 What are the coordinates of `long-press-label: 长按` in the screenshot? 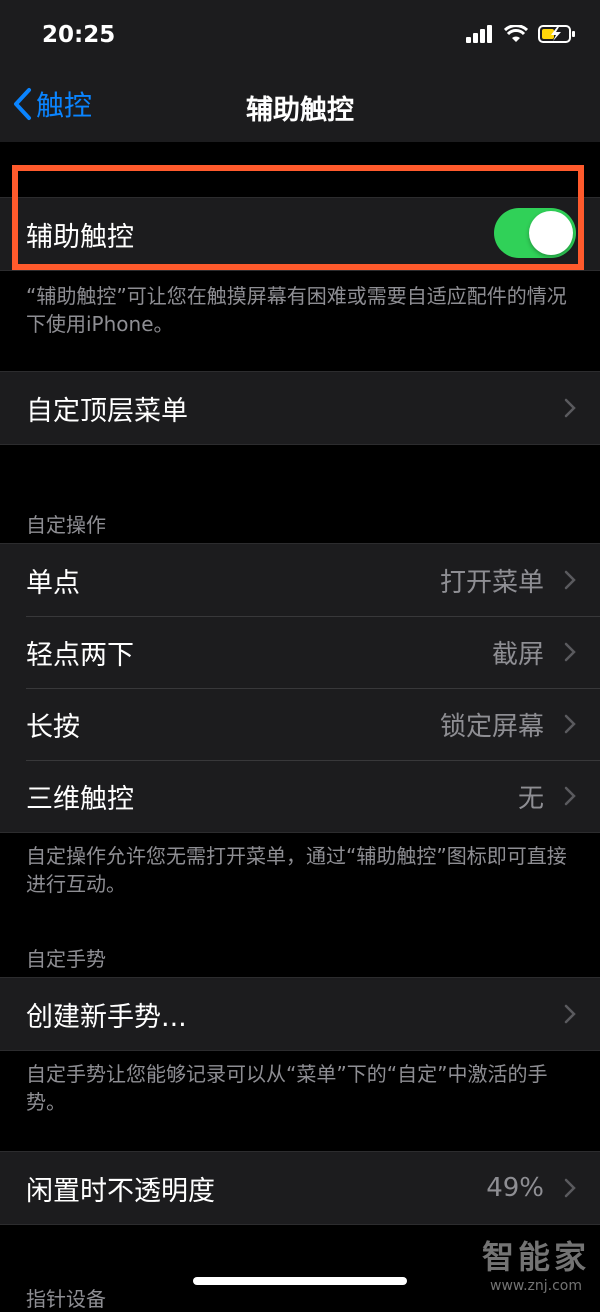 It's located at (53, 727).